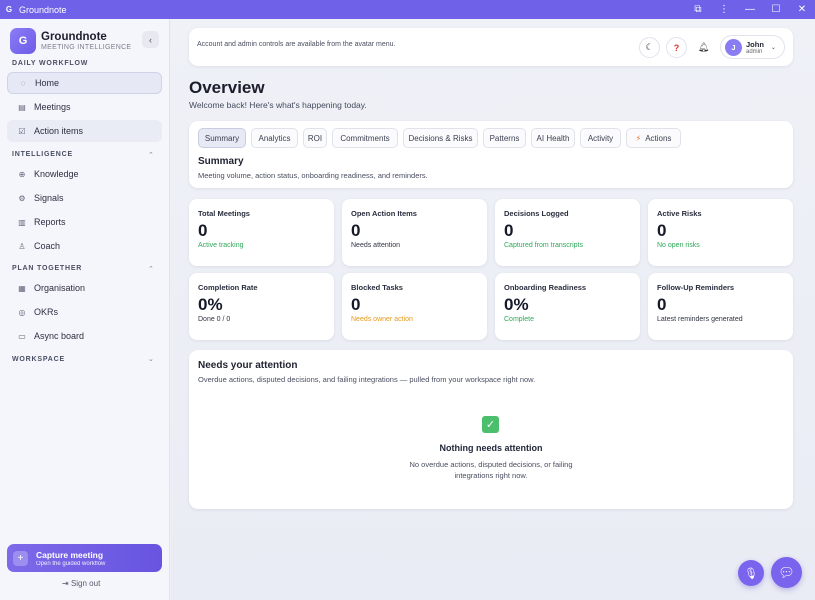  What do you see at coordinates (23, 41) in the screenshot?
I see `brand-logo: G` at bounding box center [23, 41].